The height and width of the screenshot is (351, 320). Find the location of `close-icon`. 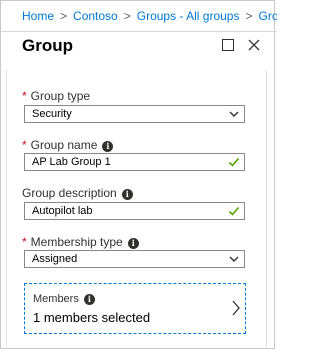

close-icon is located at coordinates (254, 47).